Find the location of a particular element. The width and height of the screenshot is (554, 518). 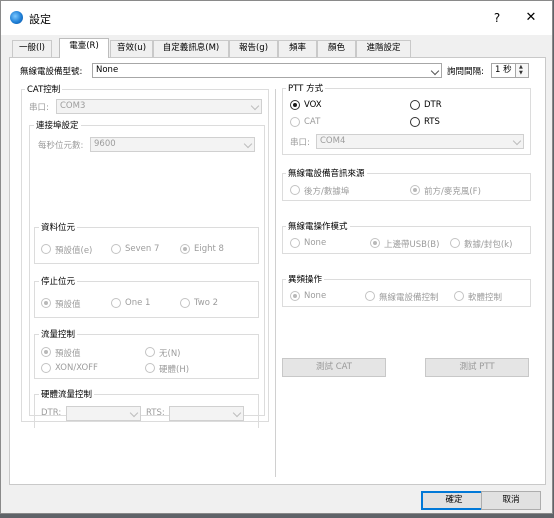

data-bits-group: 資料位元 預設值(e) Seven 7 Eight 8 is located at coordinates (146, 242).